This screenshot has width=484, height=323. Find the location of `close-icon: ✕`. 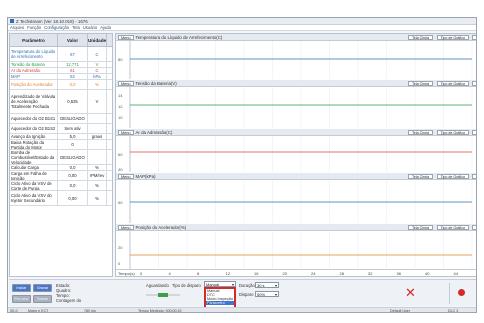

close-icon: ✕ is located at coordinates (410, 293).